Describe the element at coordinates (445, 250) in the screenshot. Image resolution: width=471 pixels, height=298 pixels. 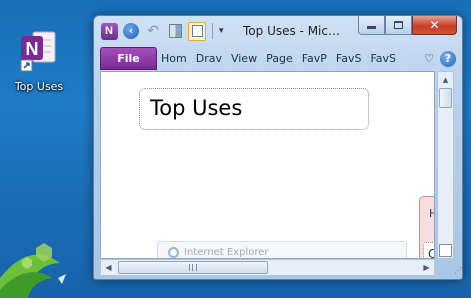
I see `page-list-toggle-icon` at that location.